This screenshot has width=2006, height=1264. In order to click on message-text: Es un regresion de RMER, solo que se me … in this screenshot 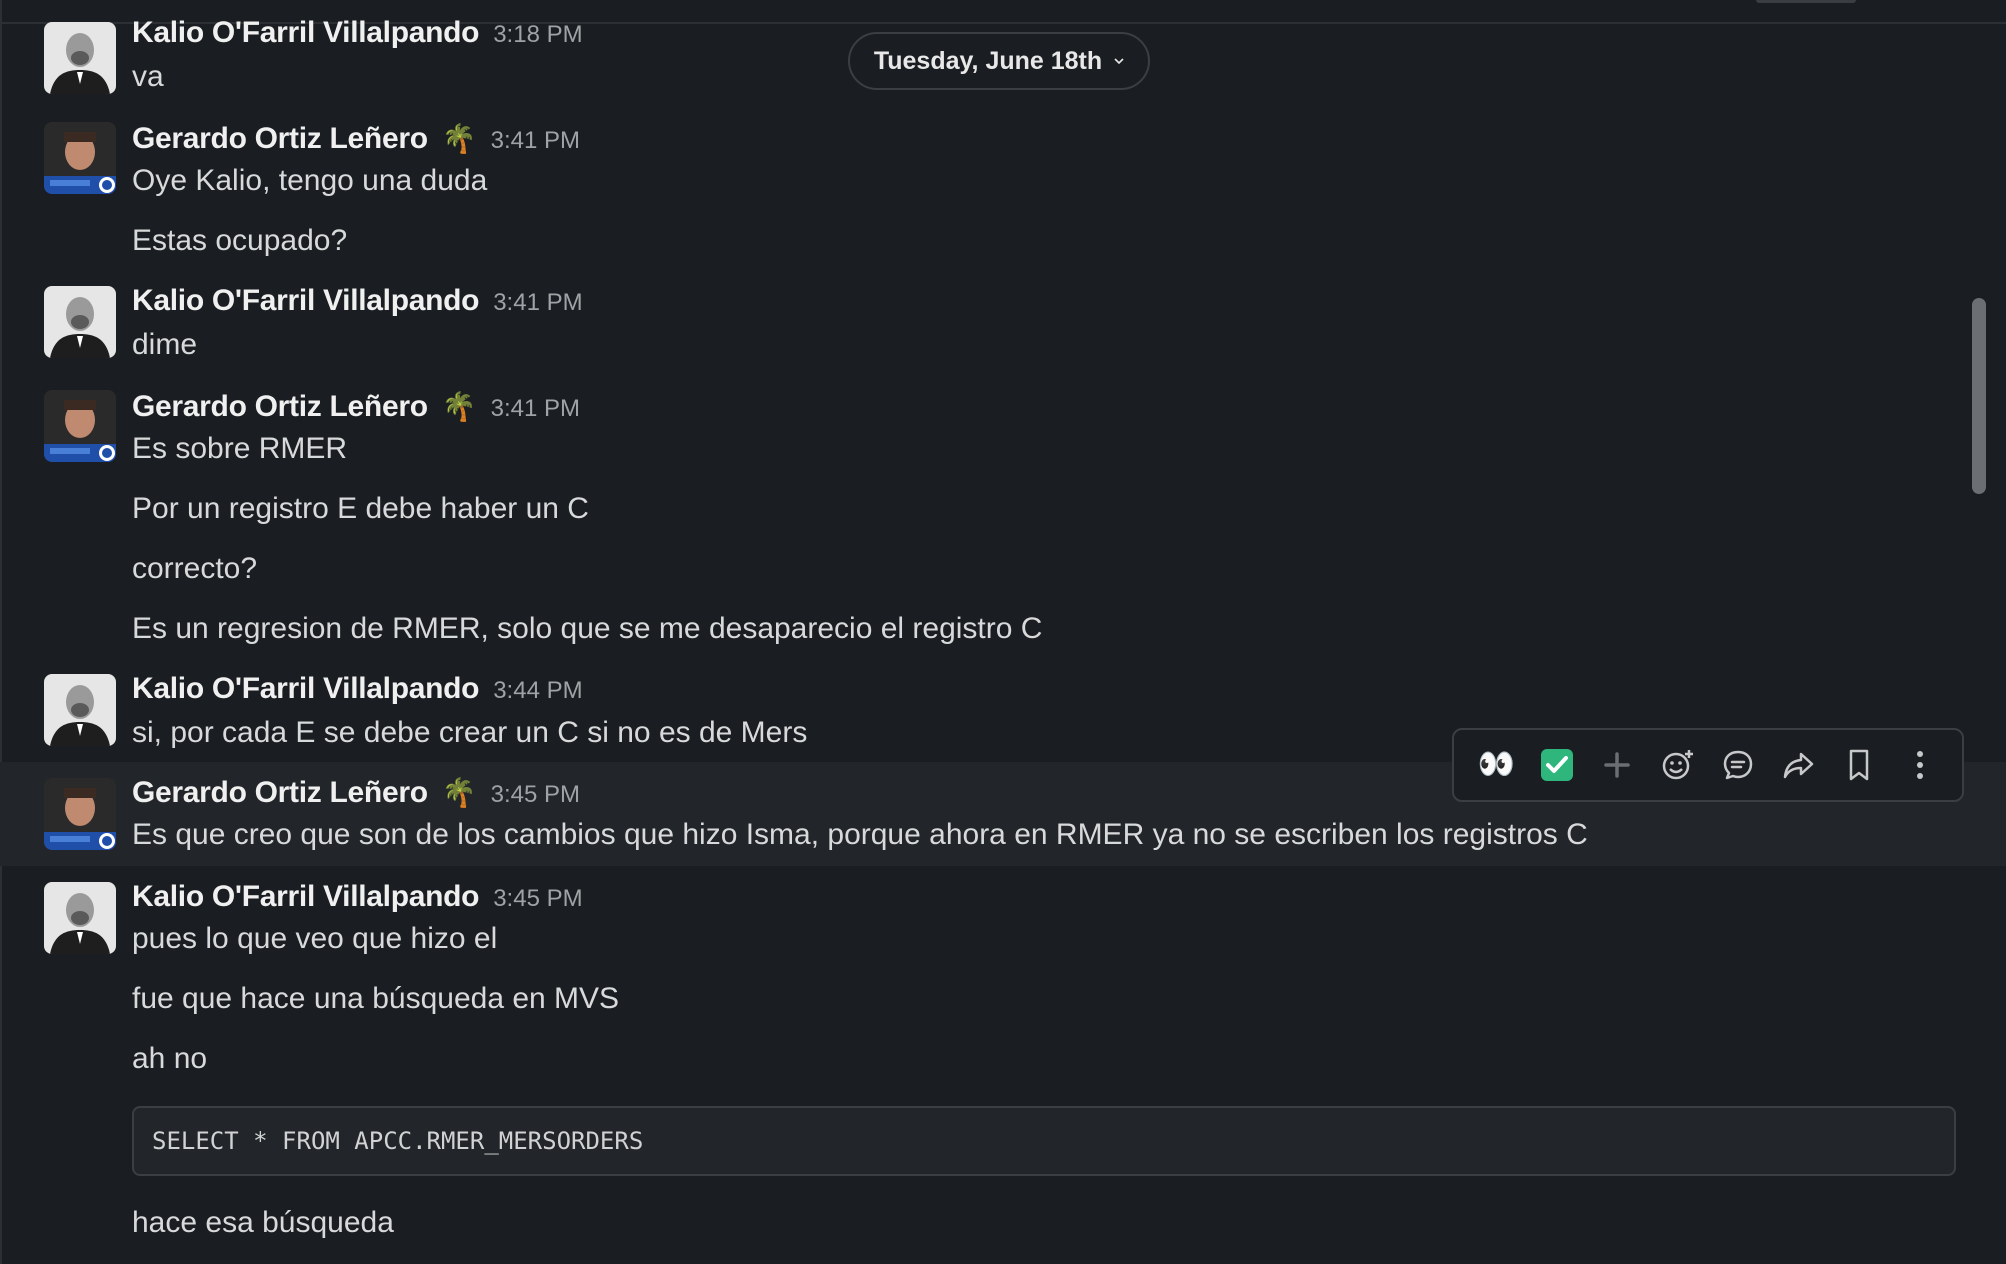, I will do `click(587, 628)`.